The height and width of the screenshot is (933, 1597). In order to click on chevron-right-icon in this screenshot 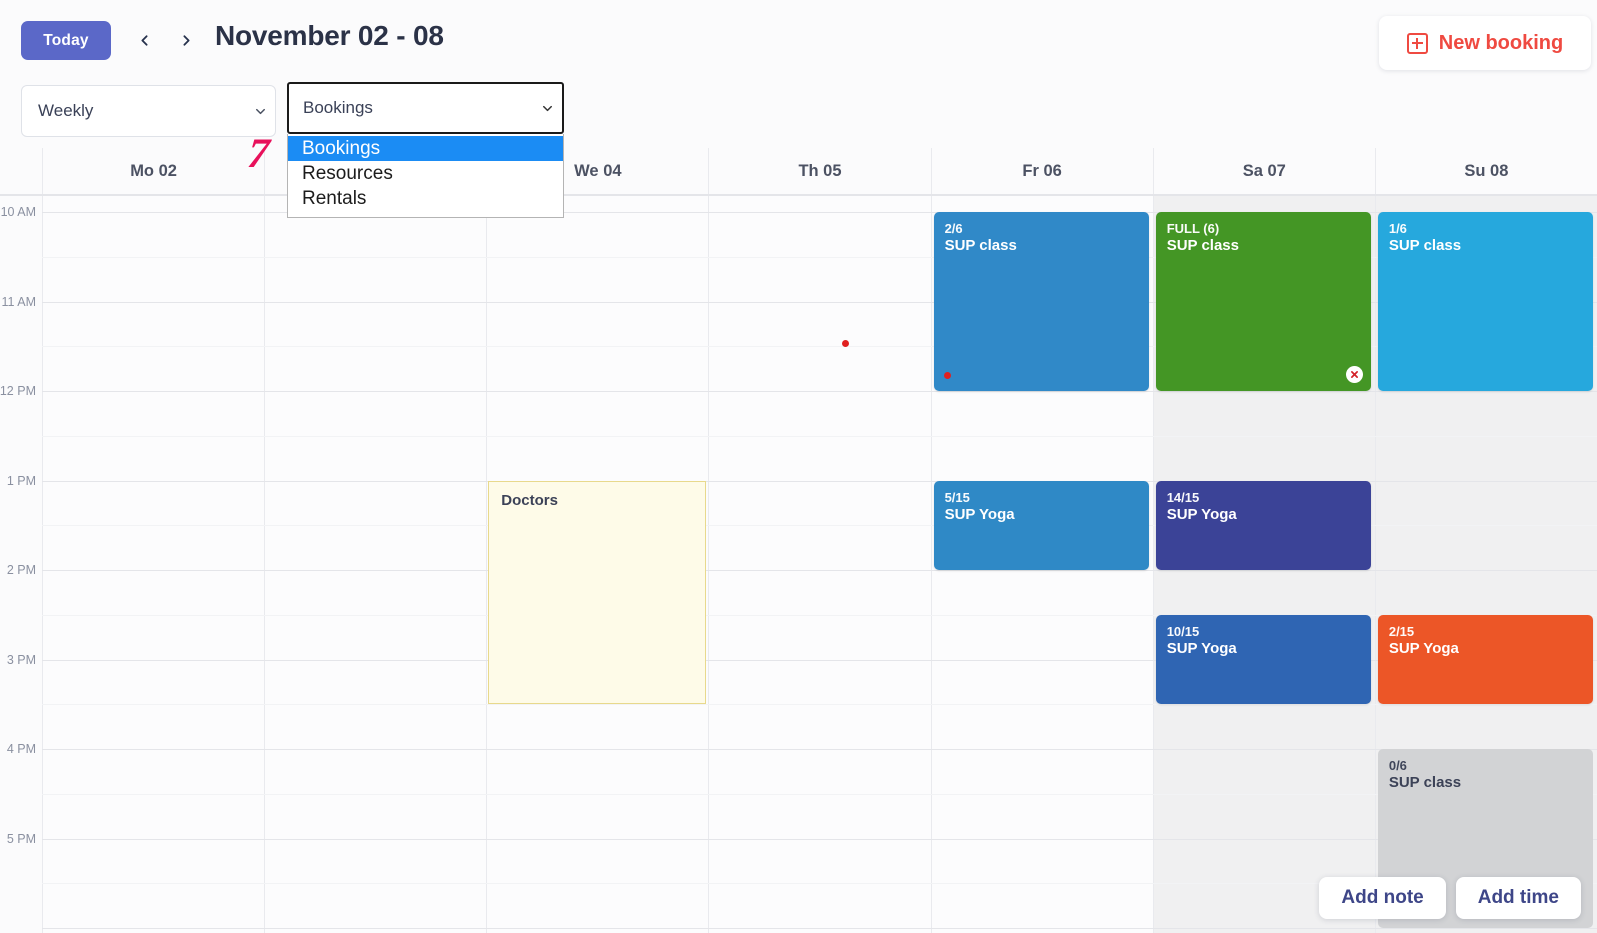, I will do `click(186, 40)`.